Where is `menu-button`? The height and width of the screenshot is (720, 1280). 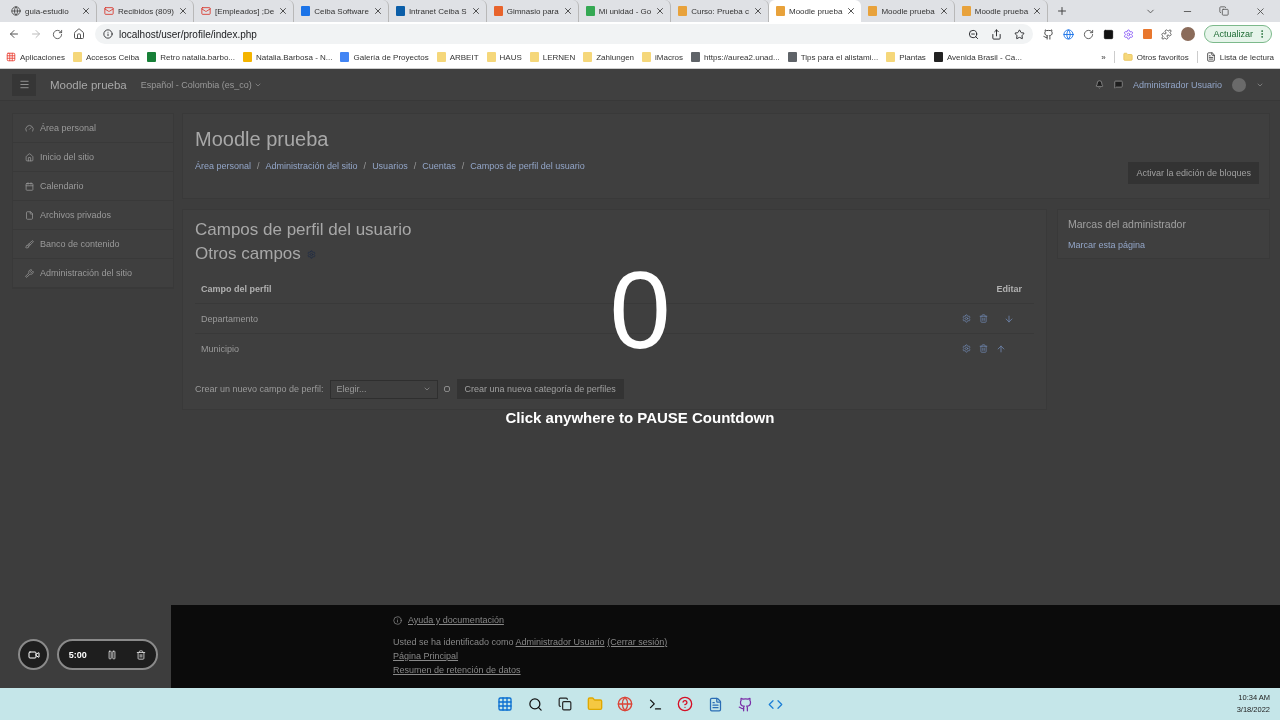 menu-button is located at coordinates (24, 84).